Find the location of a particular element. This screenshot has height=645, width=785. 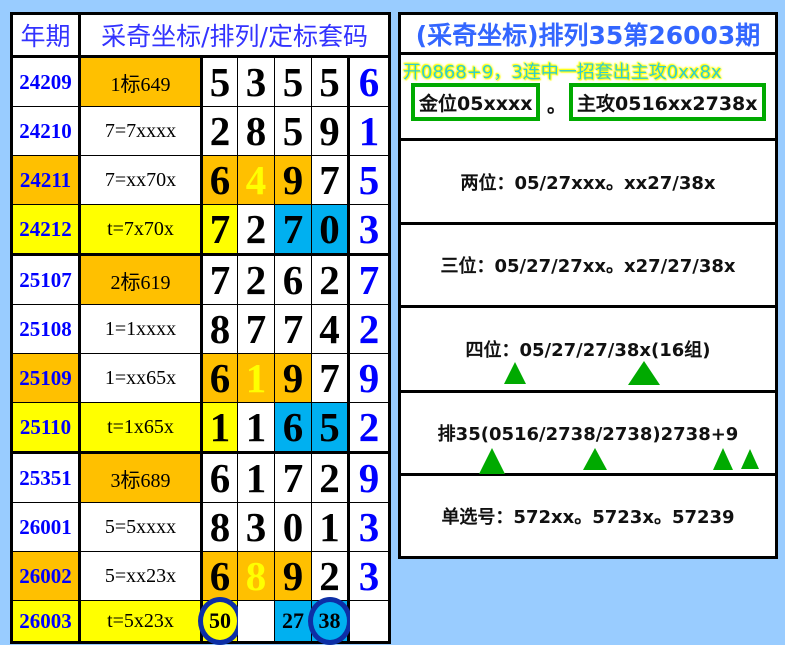

extra-digit-cell: 2 is located at coordinates (368, 428).